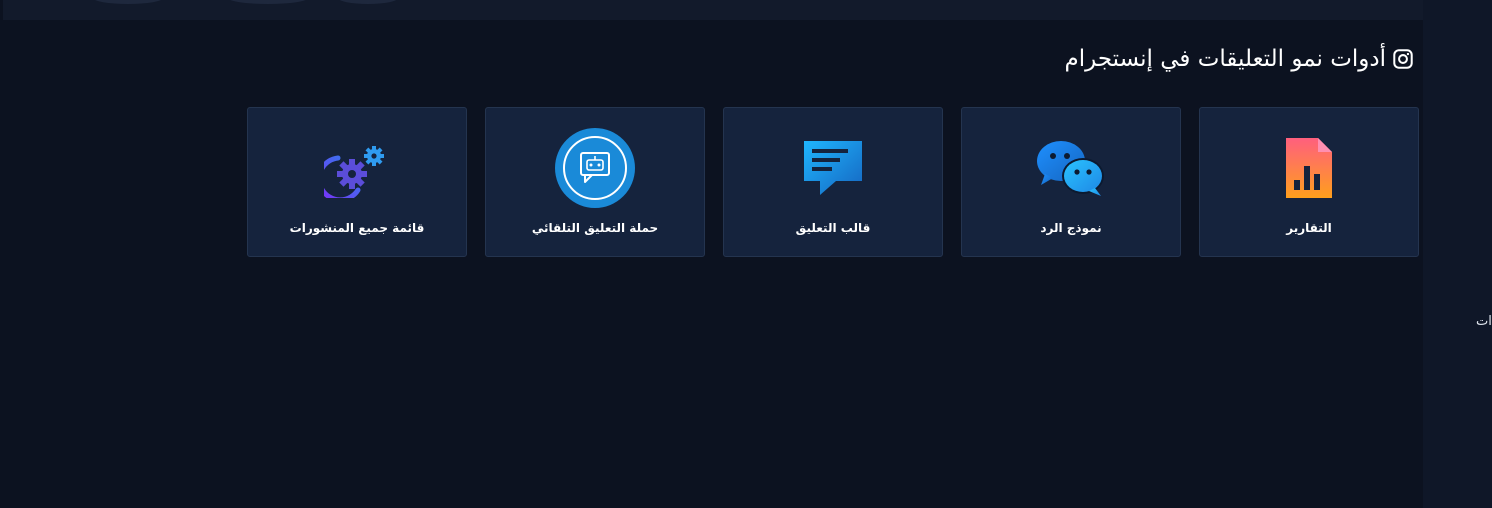 Image resolution: width=1492 pixels, height=508 pixels. I want to click on card-label: حملة التعليق التلقائي, so click(595, 228).